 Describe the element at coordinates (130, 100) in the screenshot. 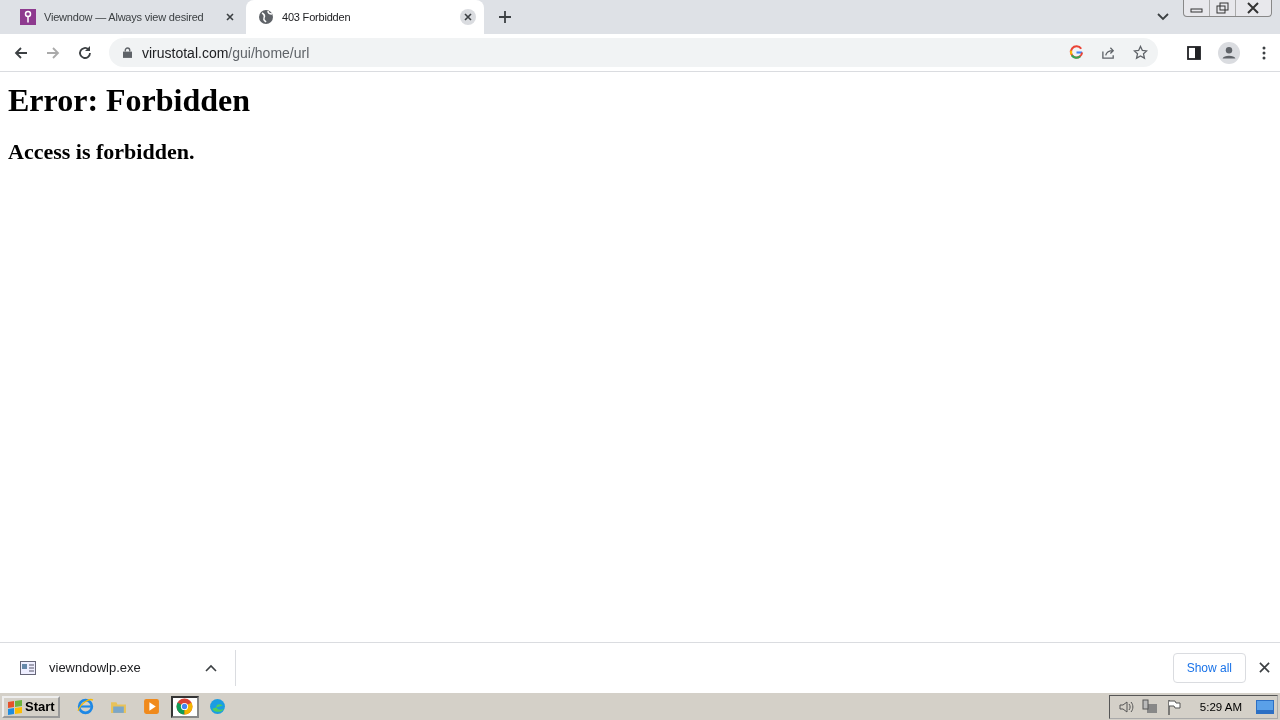

I see `error-heading: Error: Forbidden` at that location.